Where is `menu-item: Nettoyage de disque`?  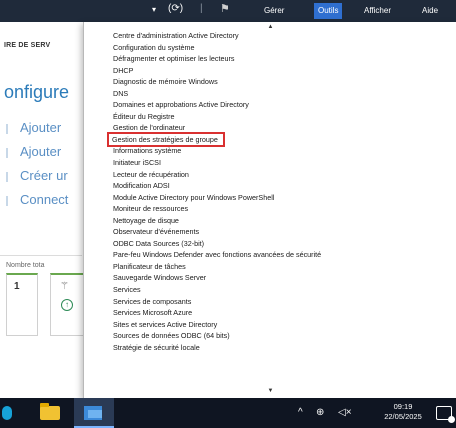
menu-item: Nettoyage de disque is located at coordinates (270, 221).